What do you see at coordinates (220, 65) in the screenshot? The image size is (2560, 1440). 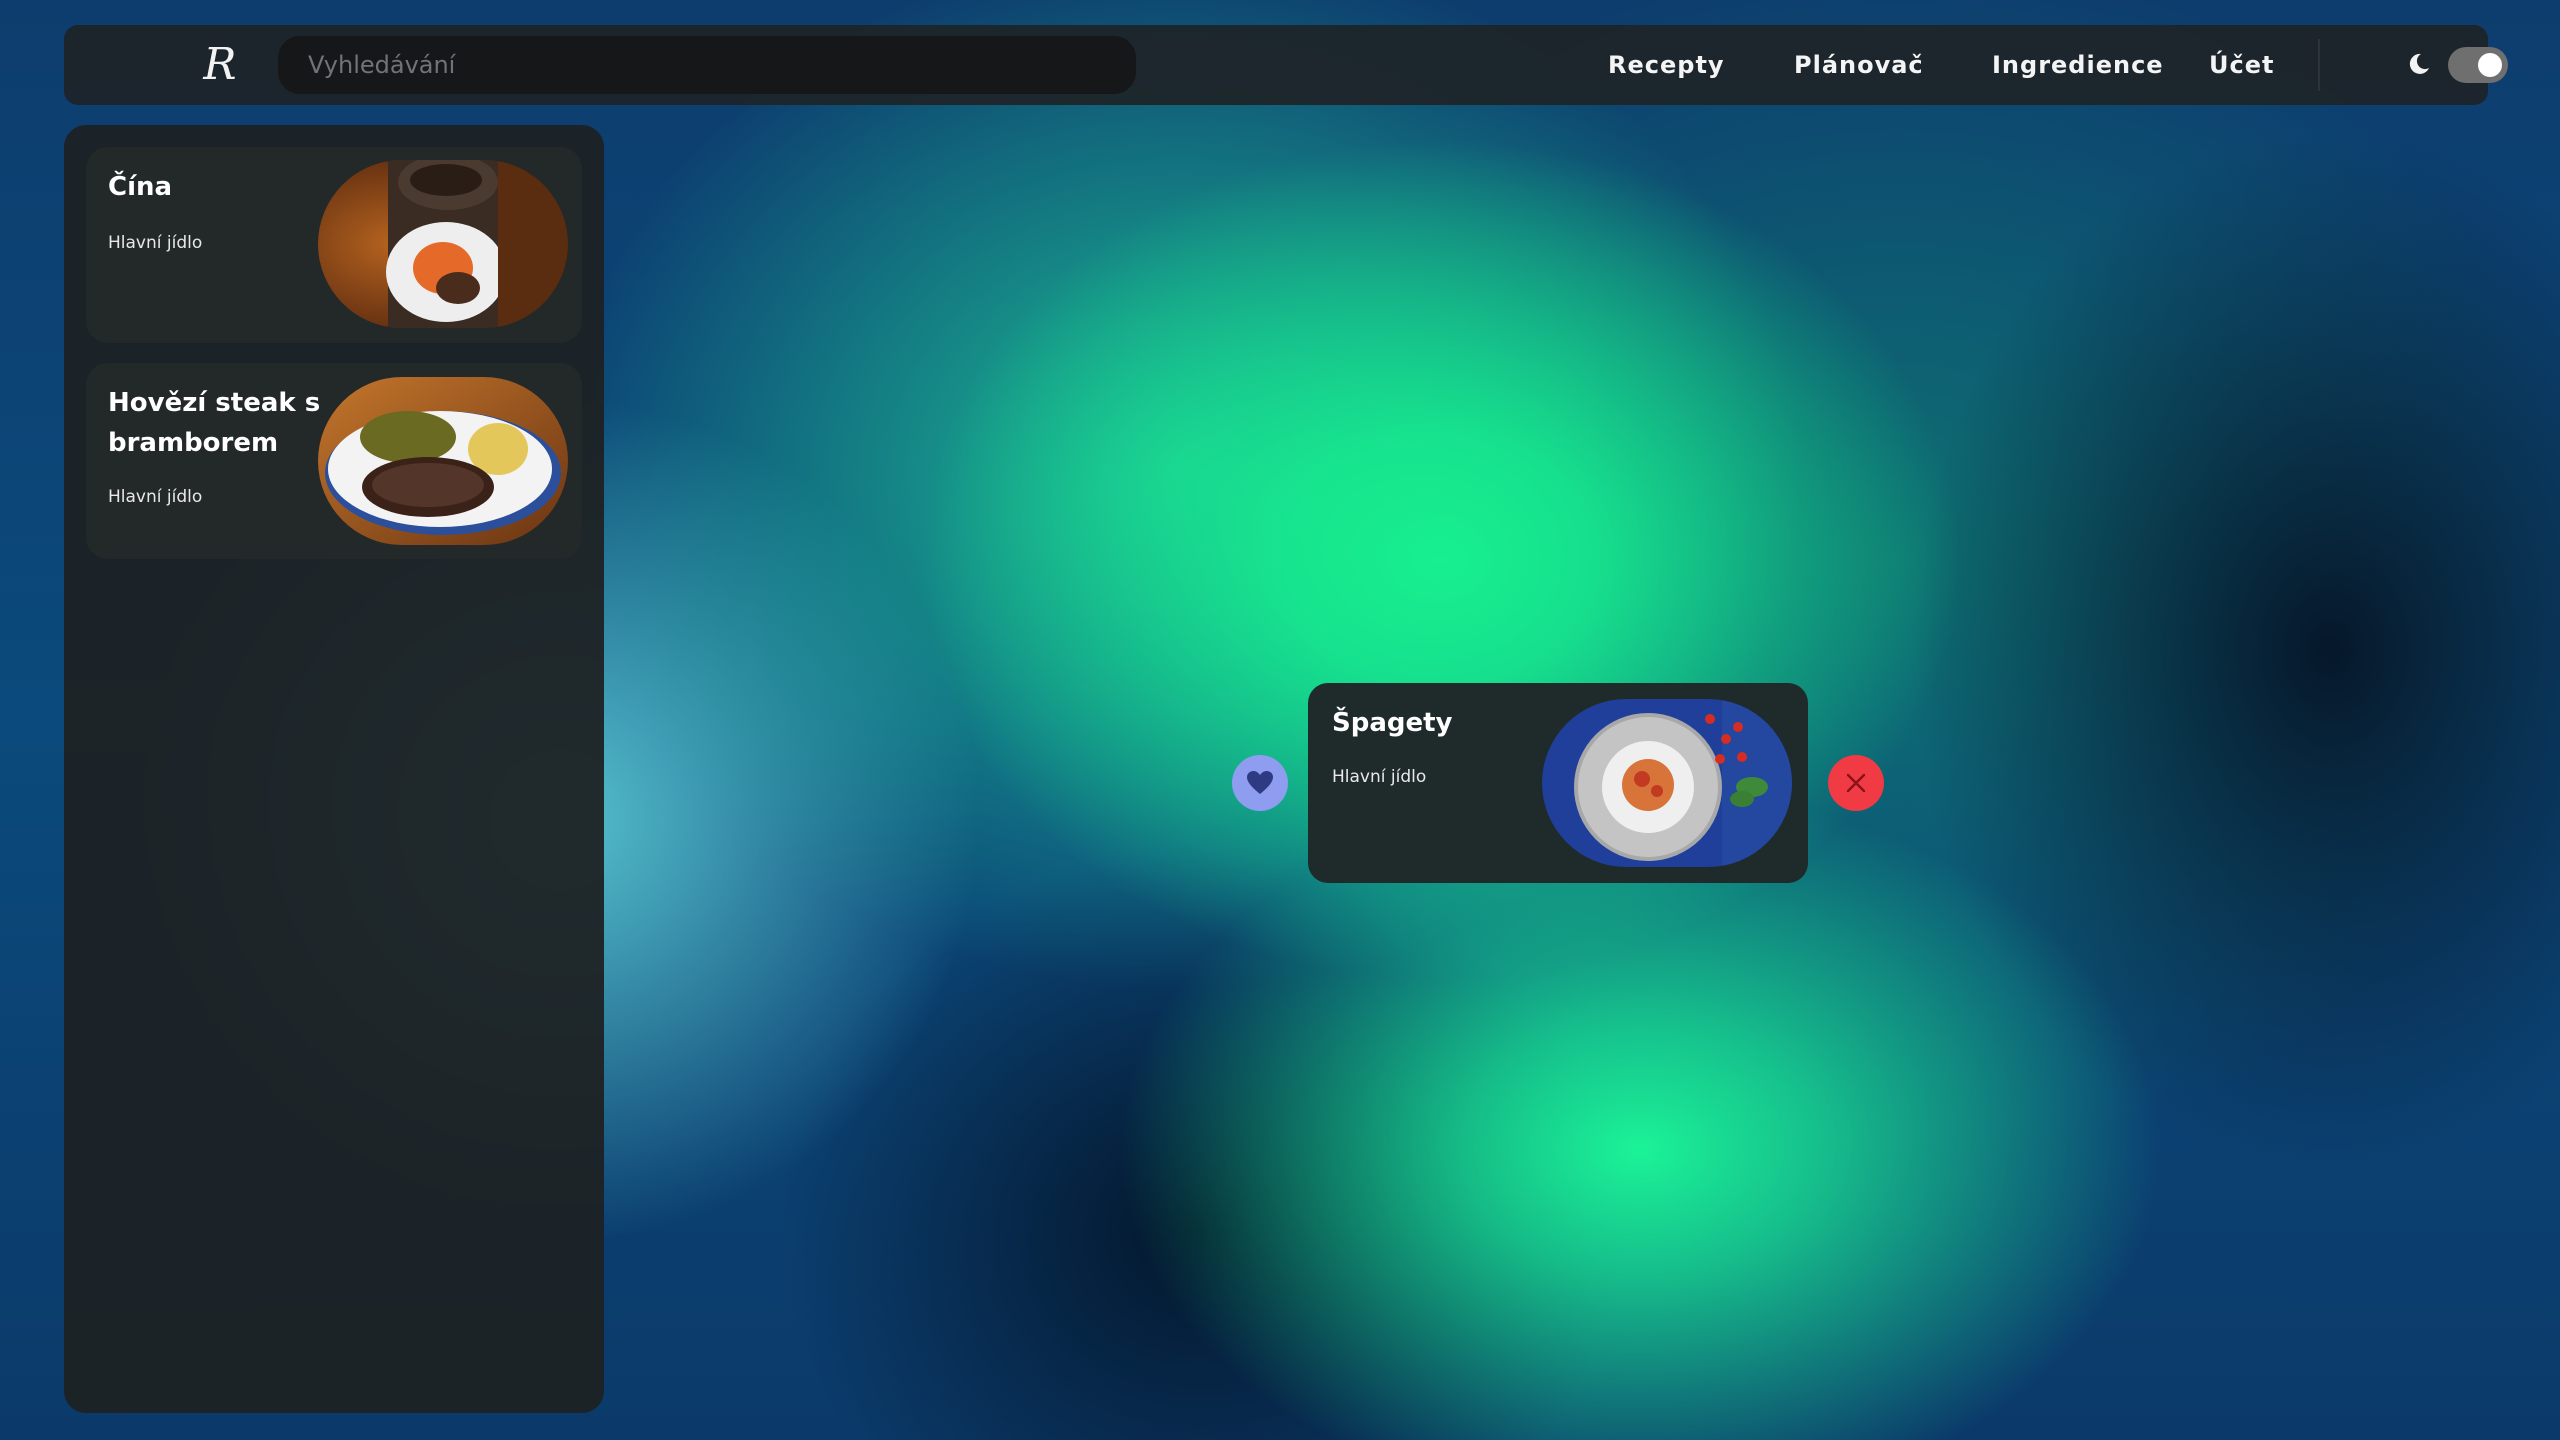 I see `app-logo: R` at bounding box center [220, 65].